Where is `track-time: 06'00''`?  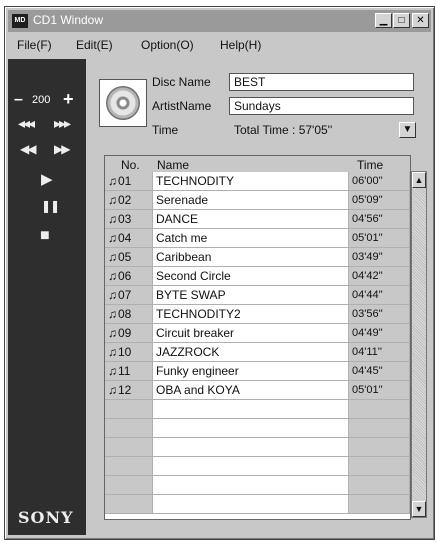 track-time: 06'00'' is located at coordinates (379, 181).